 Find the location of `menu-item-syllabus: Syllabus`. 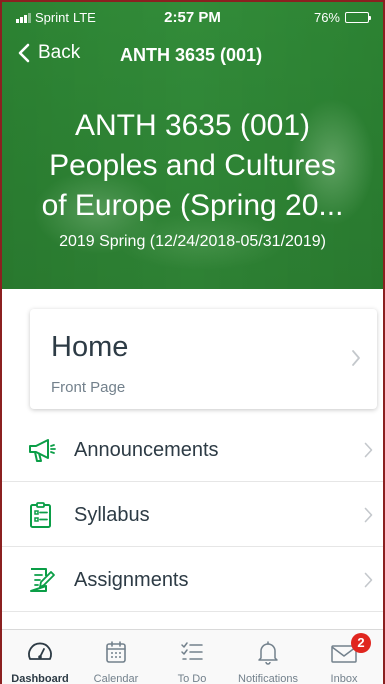

menu-item-syllabus: Syllabus is located at coordinates (192, 515).